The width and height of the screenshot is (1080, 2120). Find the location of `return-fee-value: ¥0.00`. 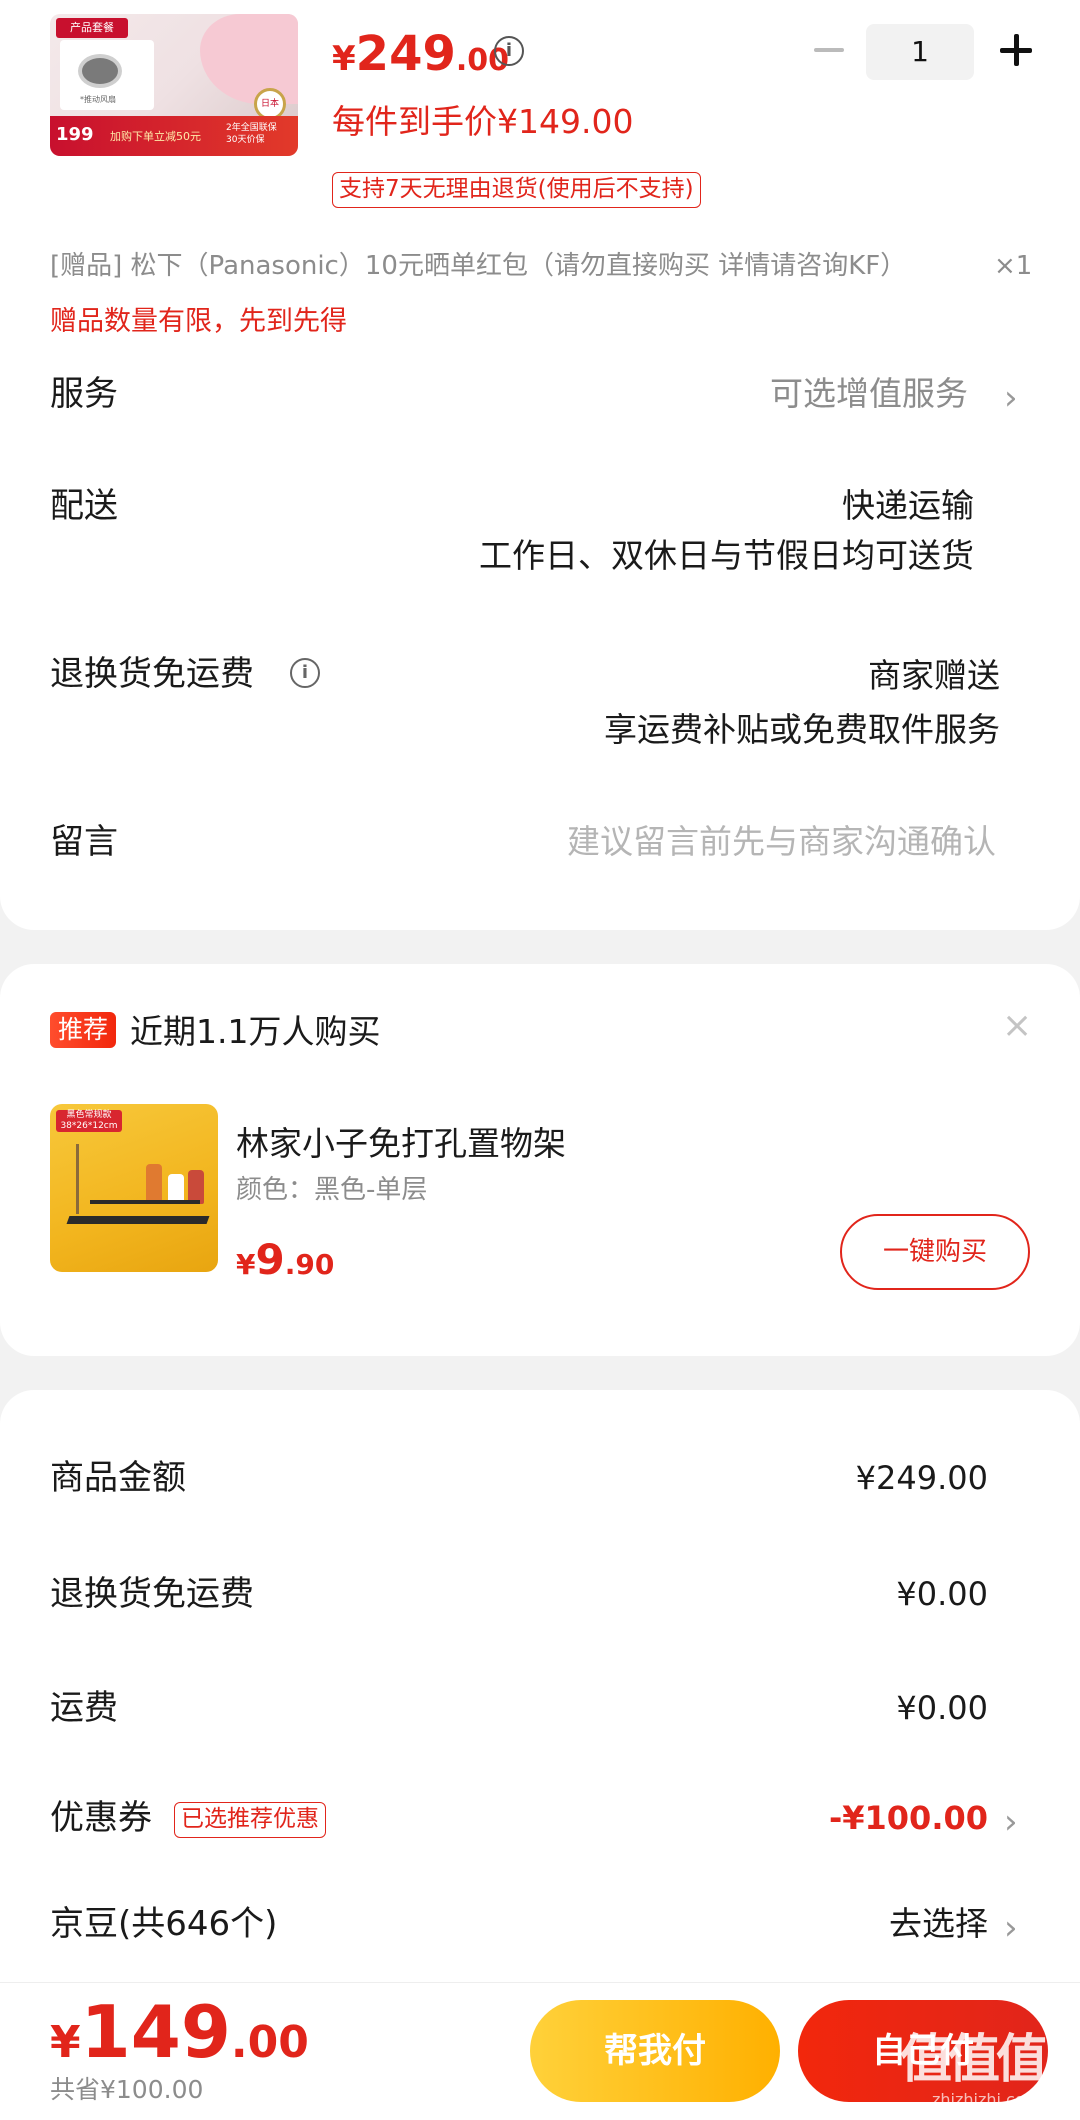

return-fee-value: ¥0.00 is located at coordinates (942, 1594).